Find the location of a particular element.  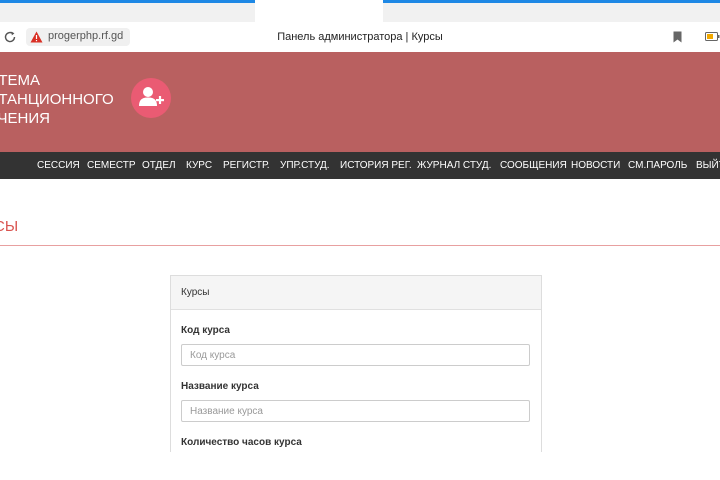

browser-tab-strip is located at coordinates (360, 11).